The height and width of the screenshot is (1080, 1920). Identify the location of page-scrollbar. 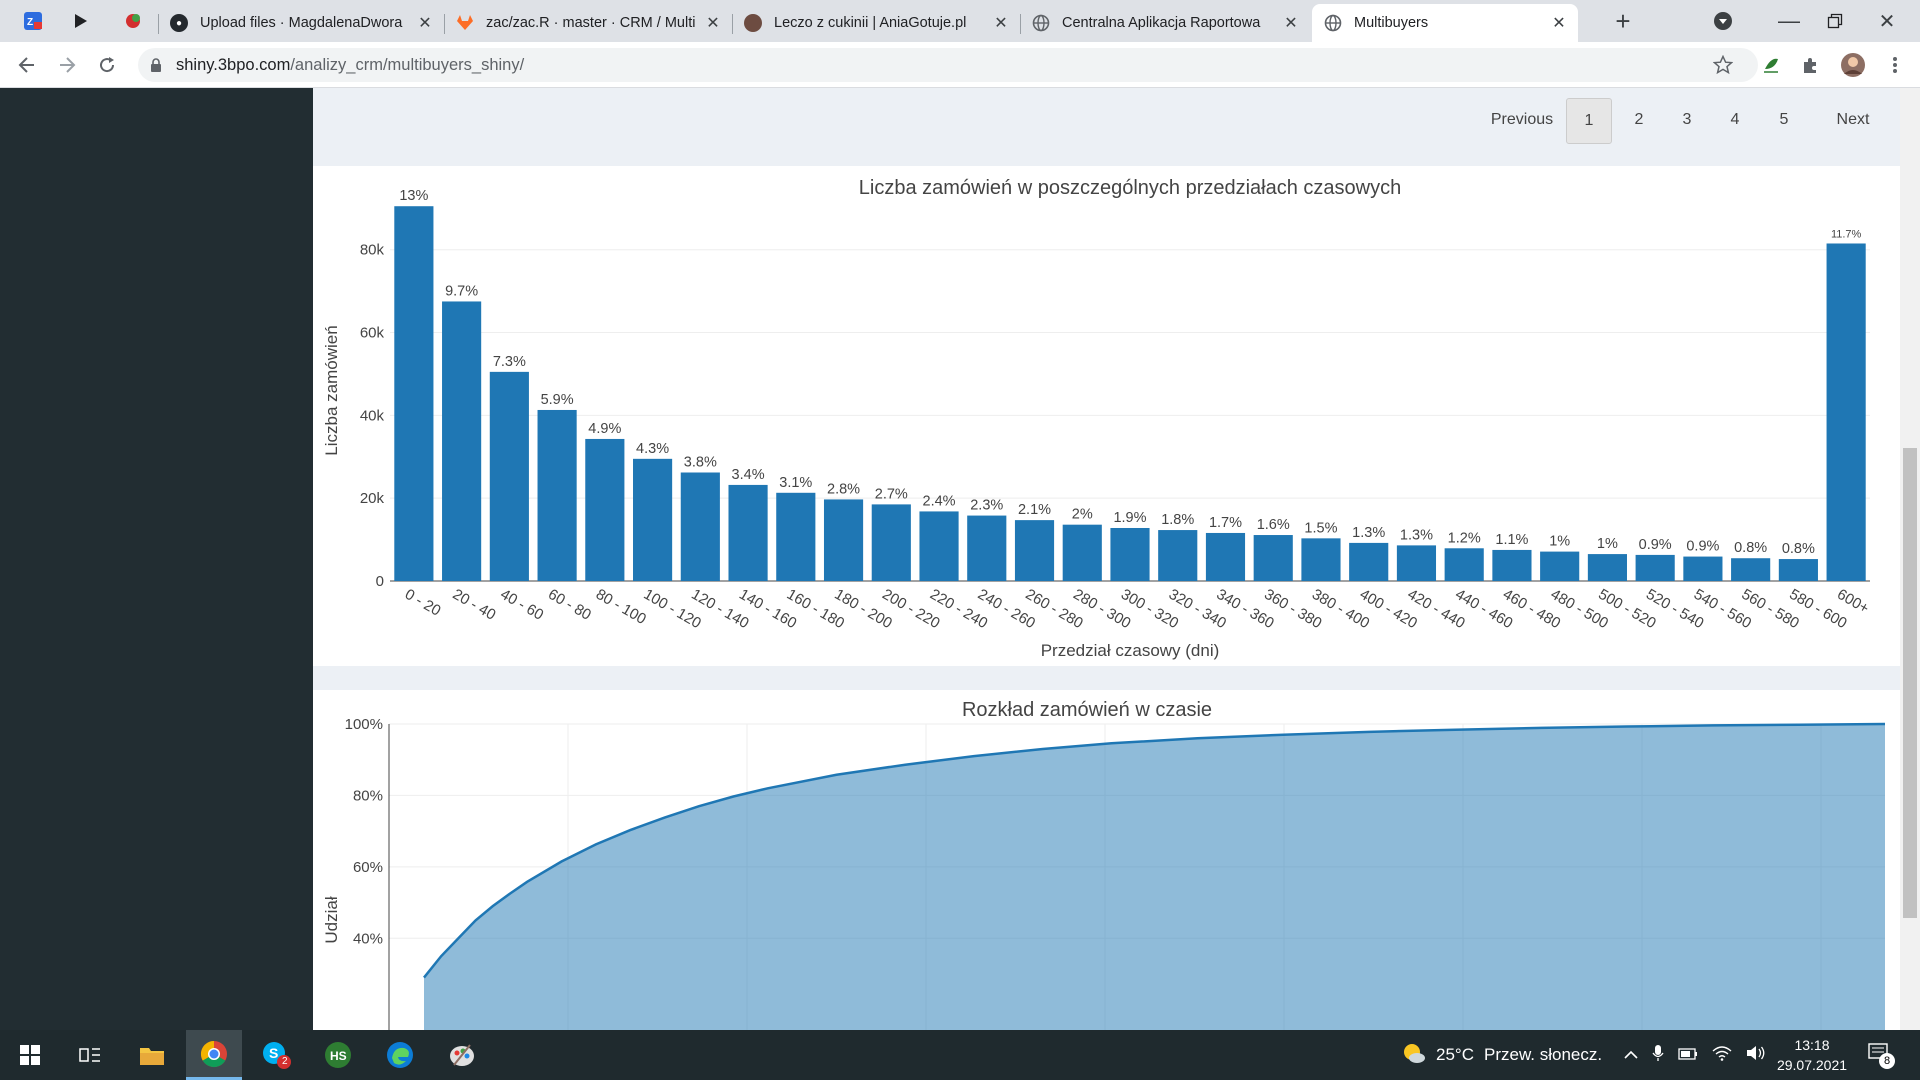
(1910, 559).